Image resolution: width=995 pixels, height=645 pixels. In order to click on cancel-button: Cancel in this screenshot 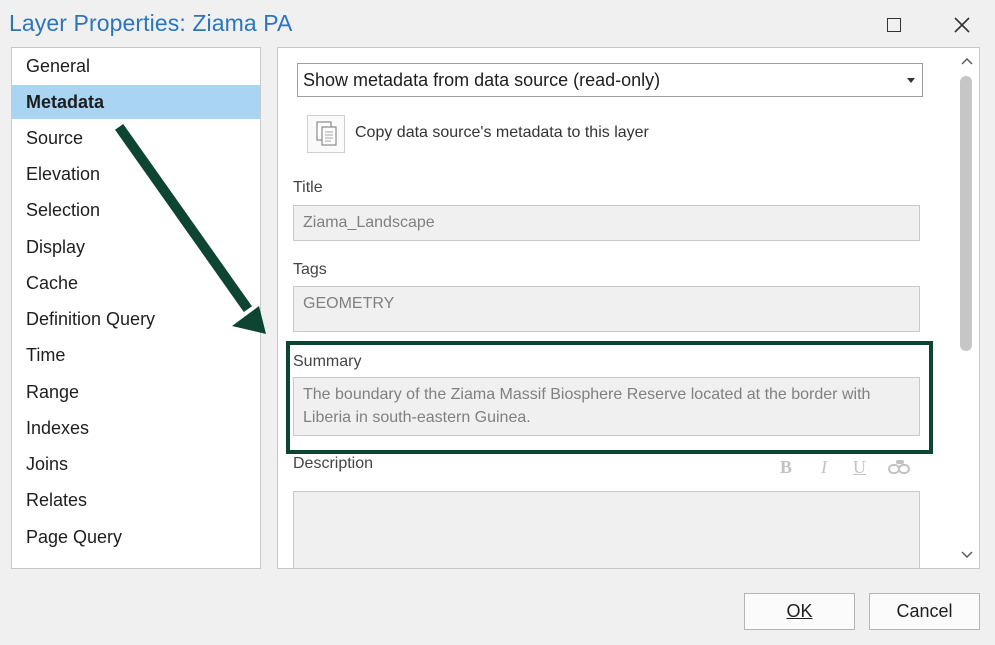, I will do `click(924, 611)`.